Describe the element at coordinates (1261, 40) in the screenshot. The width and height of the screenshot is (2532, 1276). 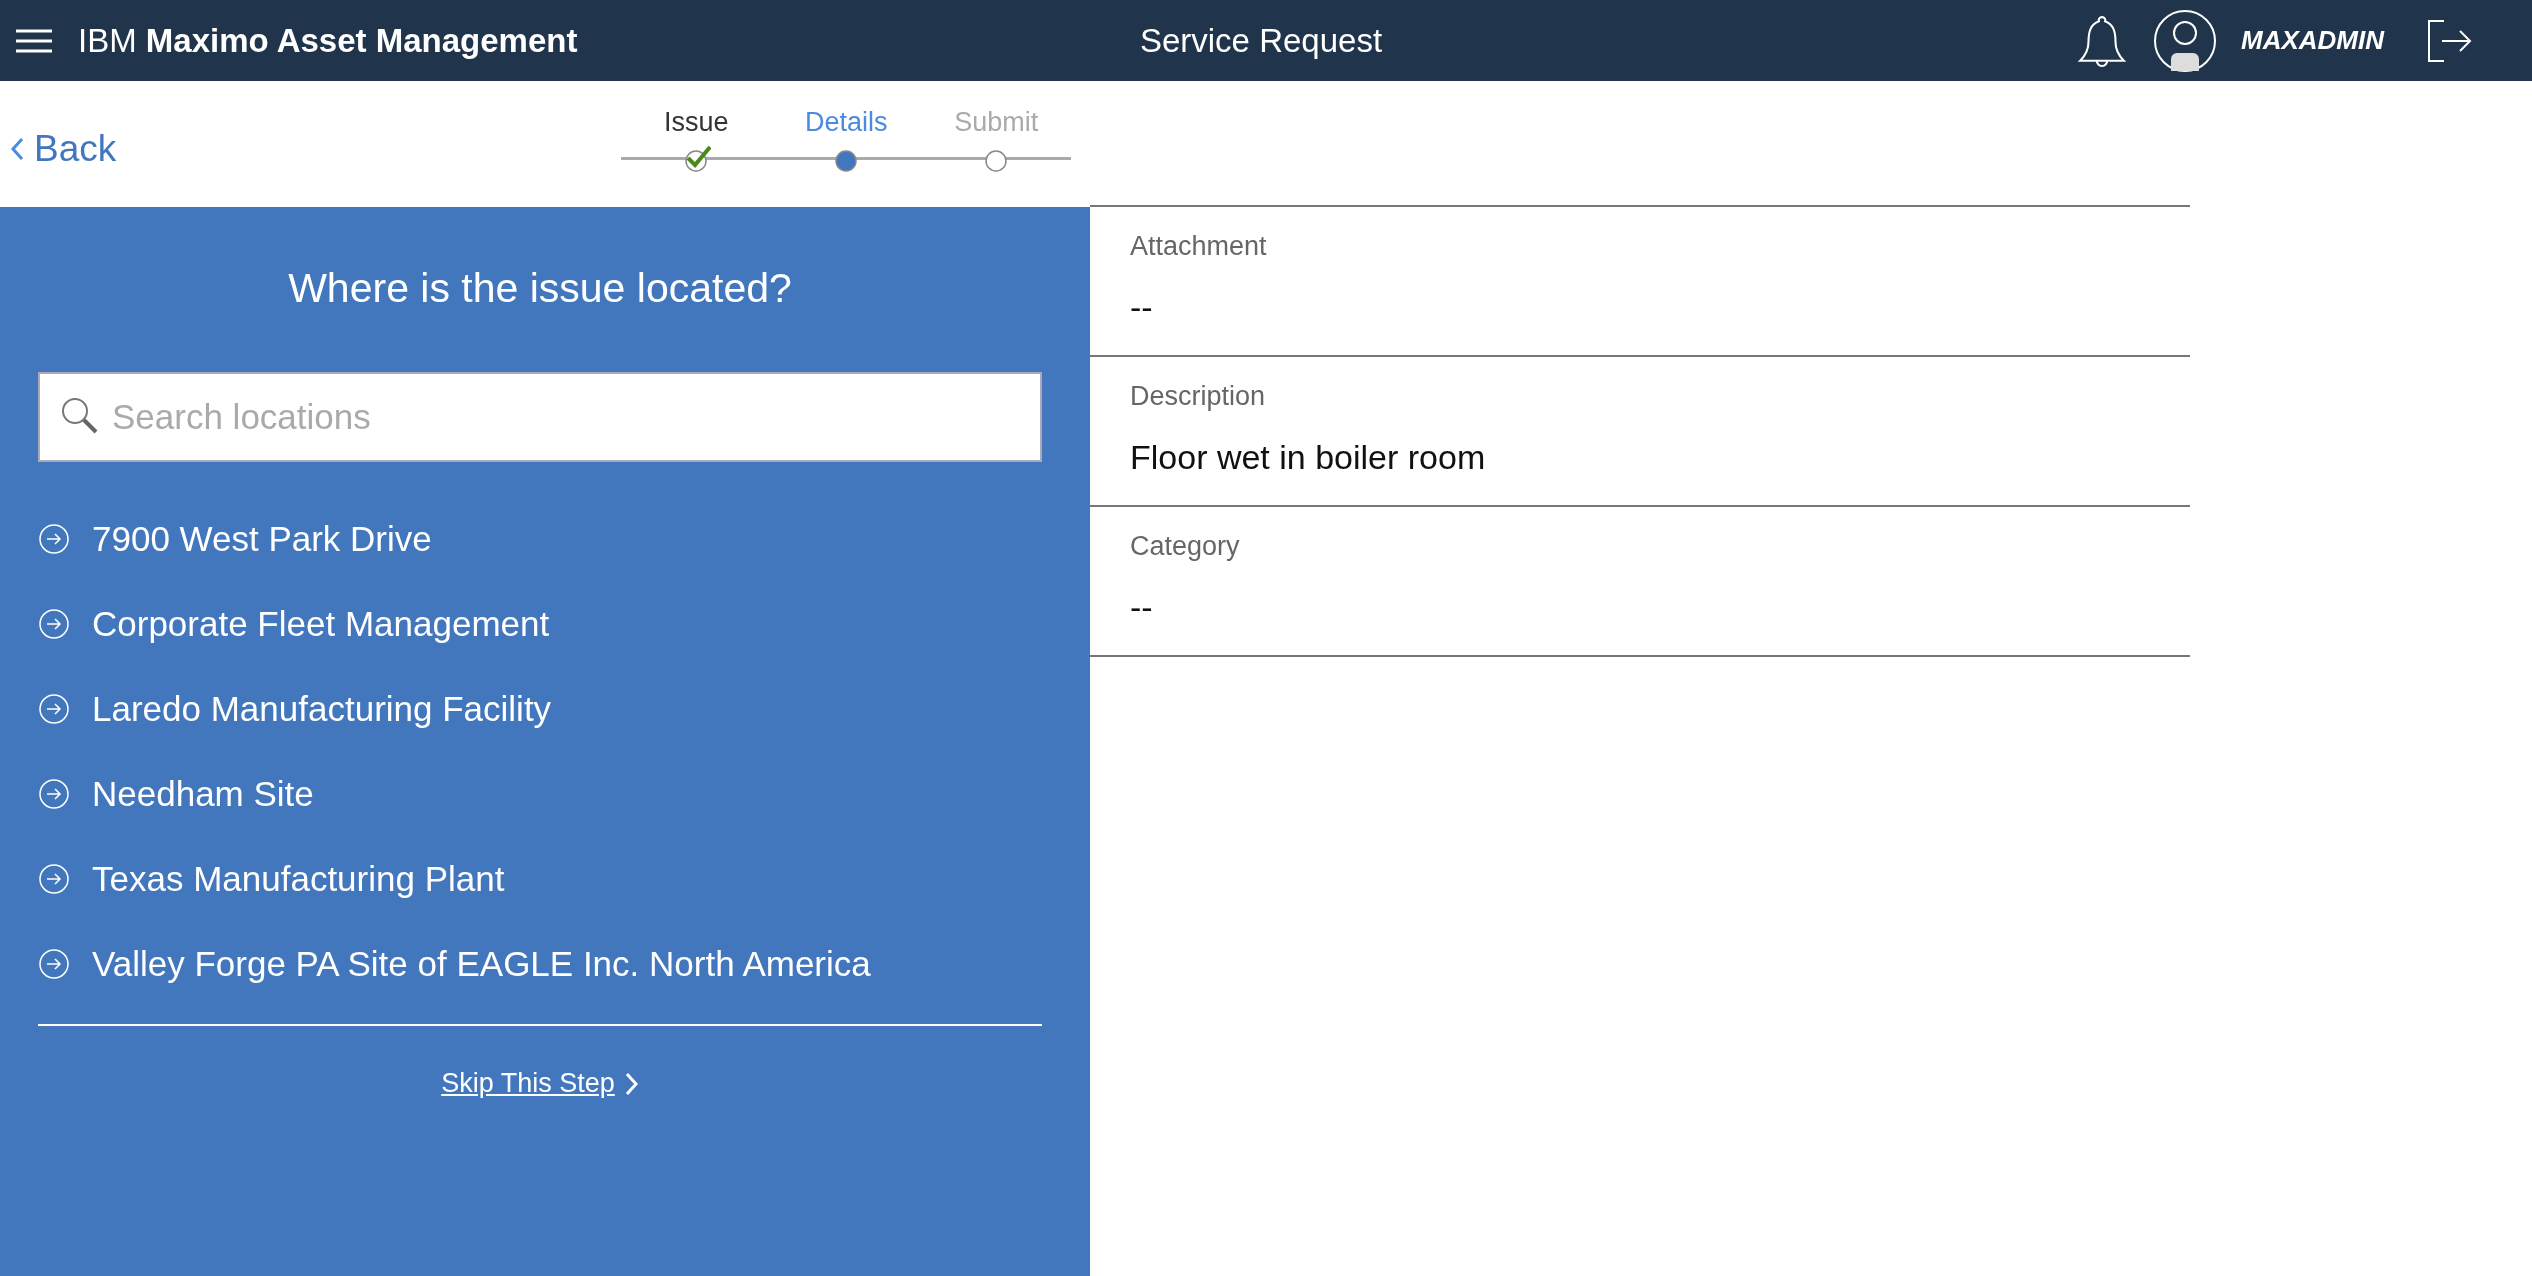
I see `page-title: Service Request` at that location.